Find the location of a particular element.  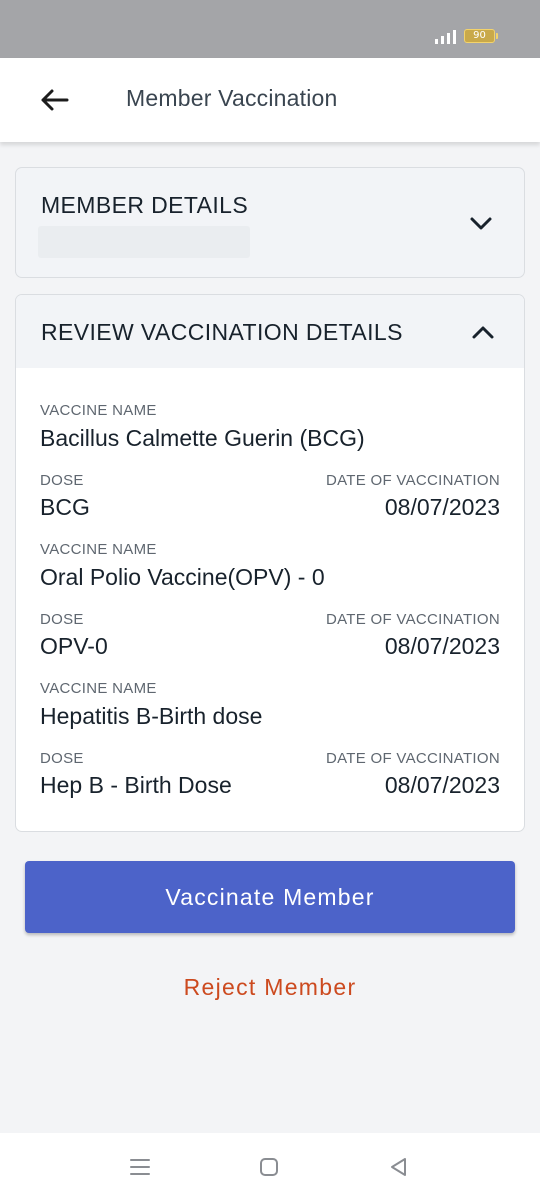

battery-icon: 90 is located at coordinates (481, 36).